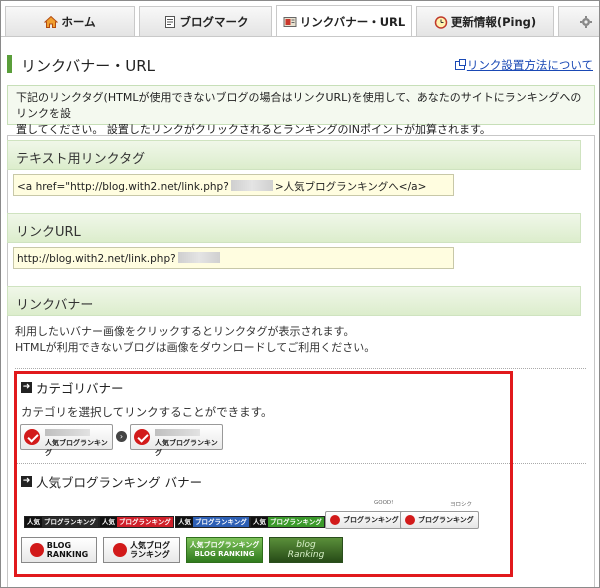 This screenshot has height=588, width=600. I want to click on tab-bar-baseline, so click(300, 36).